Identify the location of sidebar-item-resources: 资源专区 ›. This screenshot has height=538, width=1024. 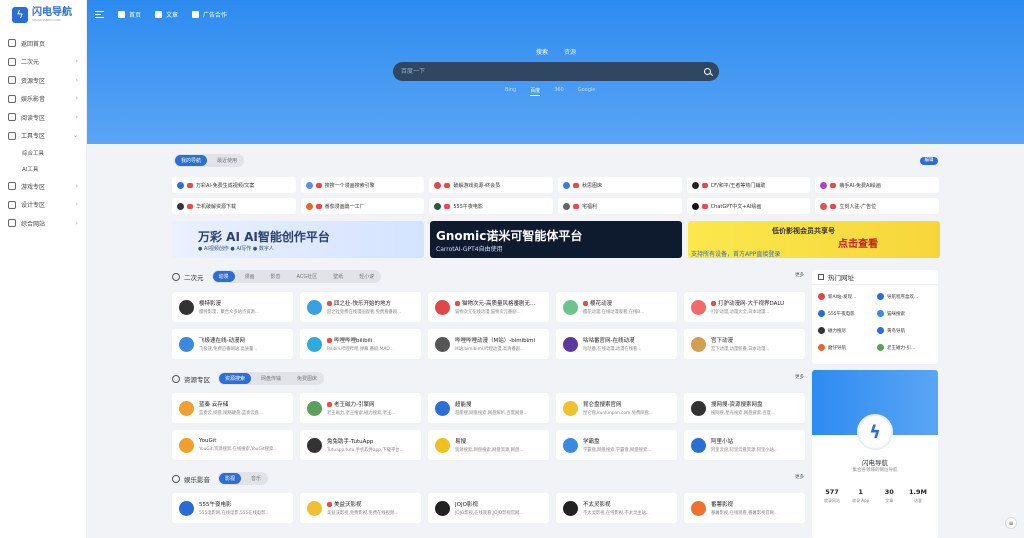
(43, 80).